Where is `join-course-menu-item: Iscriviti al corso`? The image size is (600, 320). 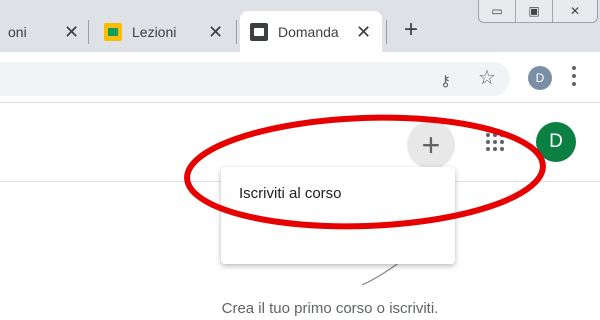 join-course-menu-item: Iscriviti al corso is located at coordinates (290, 193).